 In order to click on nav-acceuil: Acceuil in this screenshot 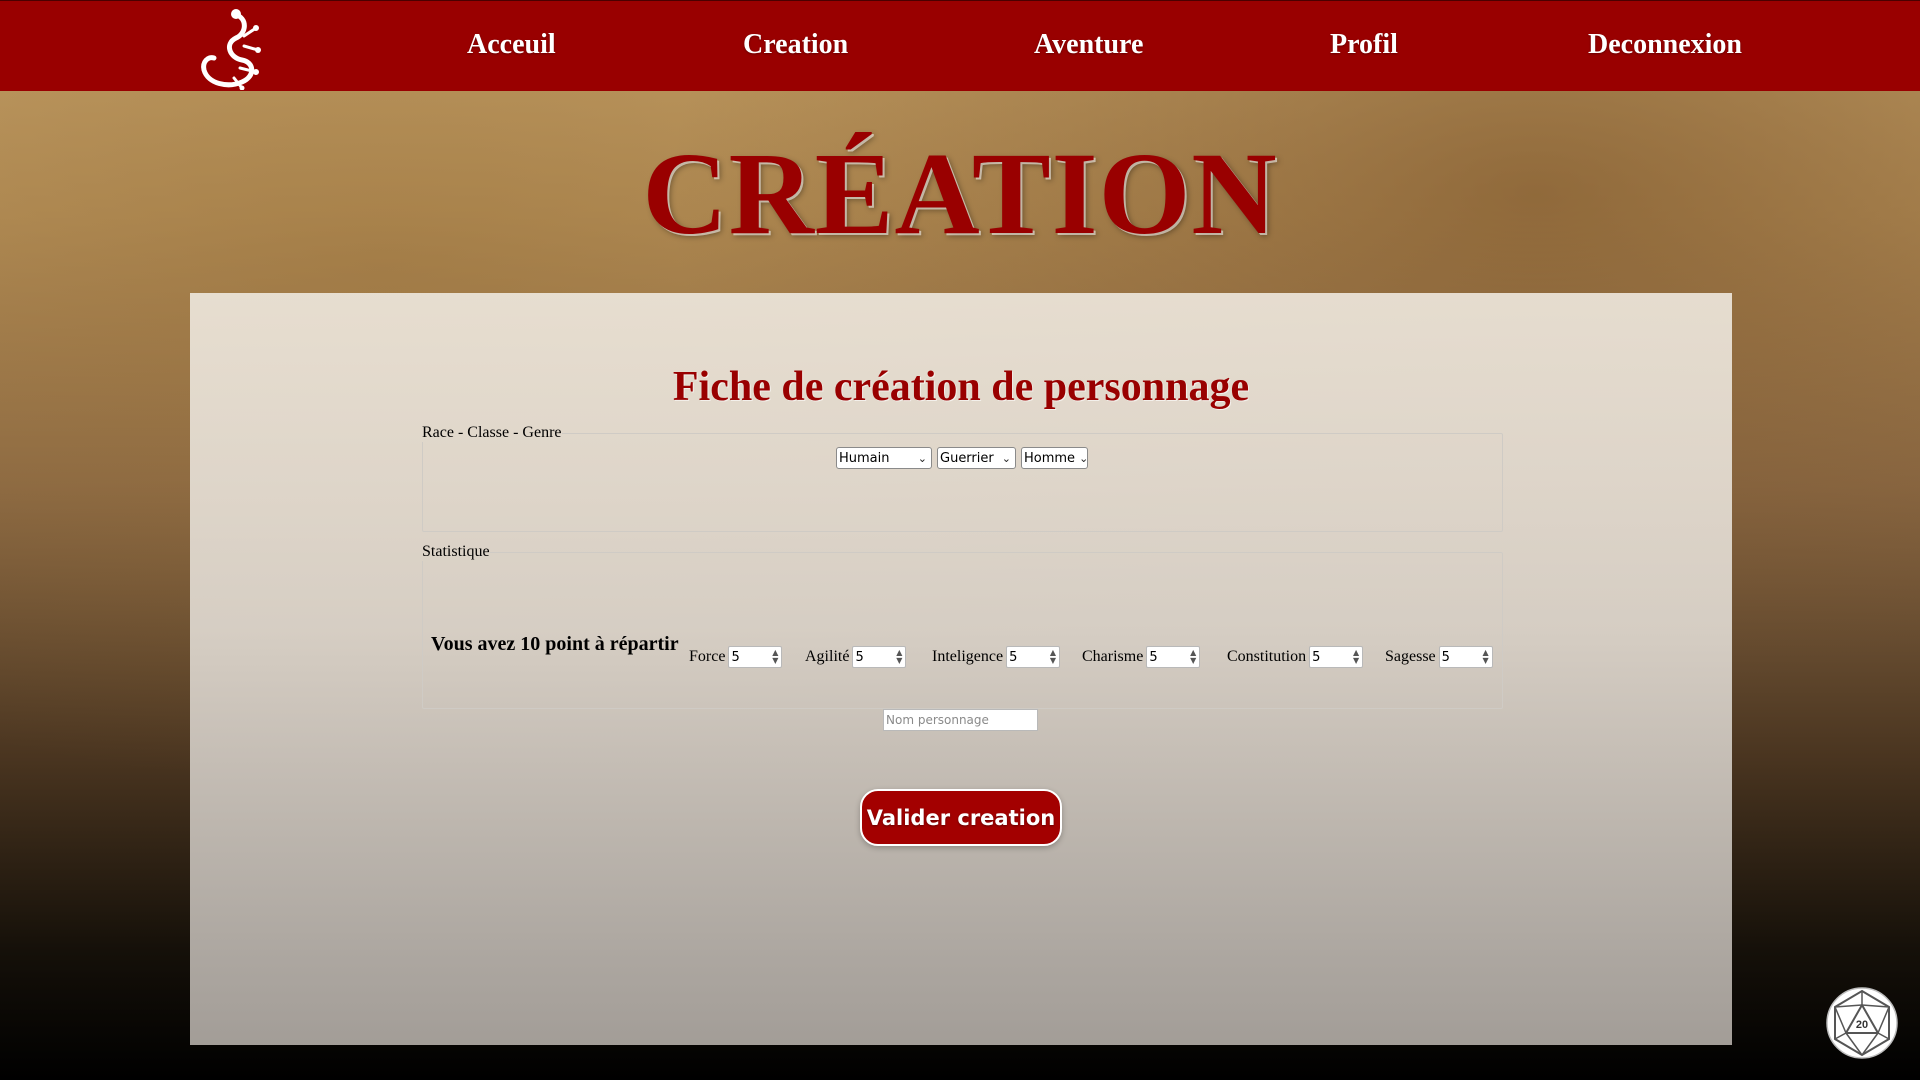, I will do `click(511, 45)`.